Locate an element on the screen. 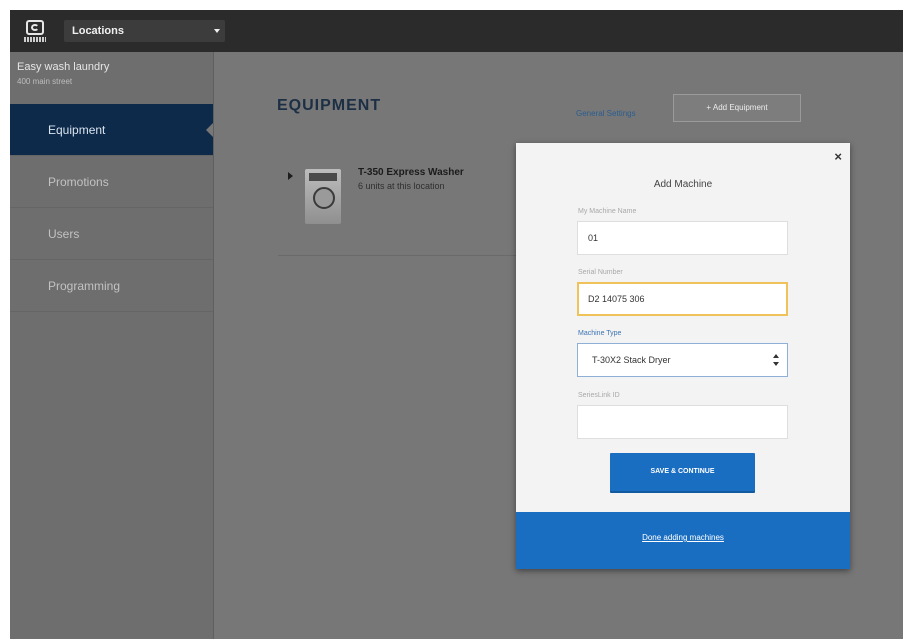 This screenshot has height=639, width=903. sidebar-item-label: Equipment is located at coordinates (77, 130).